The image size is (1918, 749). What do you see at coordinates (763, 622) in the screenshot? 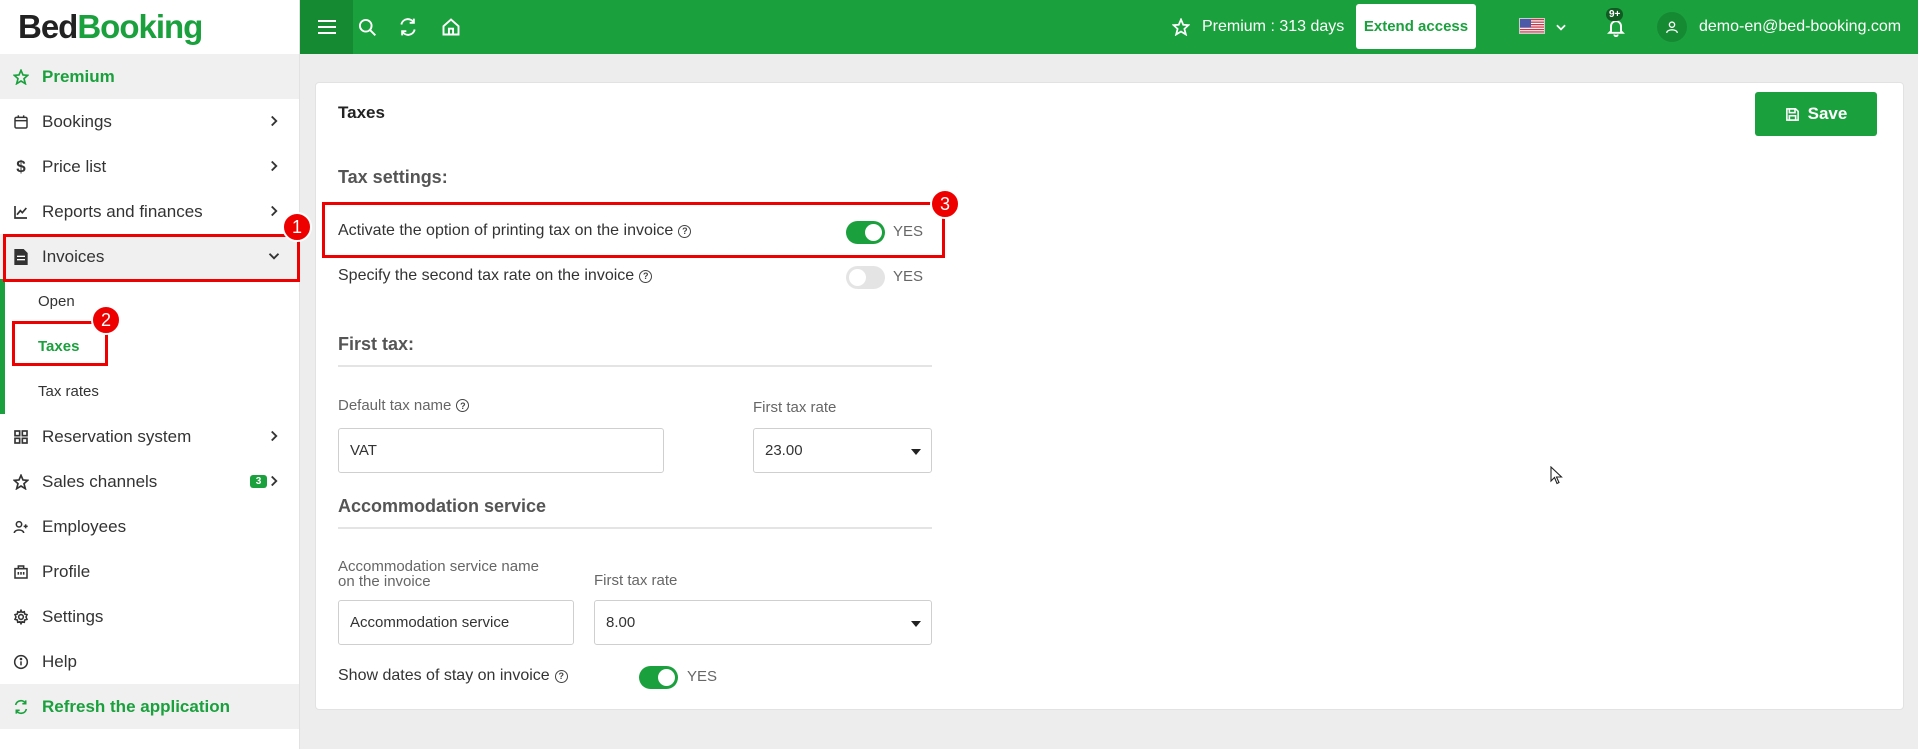
I see `accommodation-rate-select: 8.00` at bounding box center [763, 622].